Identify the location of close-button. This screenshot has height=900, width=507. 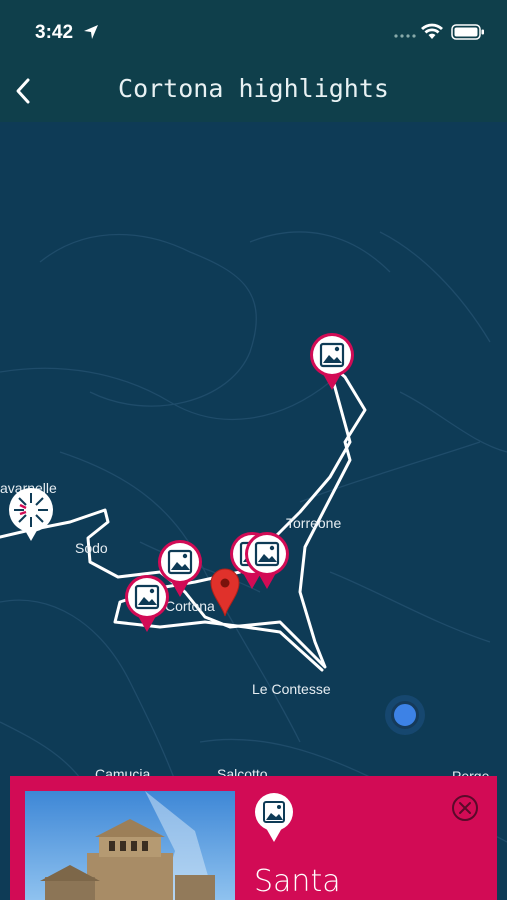
(465, 810).